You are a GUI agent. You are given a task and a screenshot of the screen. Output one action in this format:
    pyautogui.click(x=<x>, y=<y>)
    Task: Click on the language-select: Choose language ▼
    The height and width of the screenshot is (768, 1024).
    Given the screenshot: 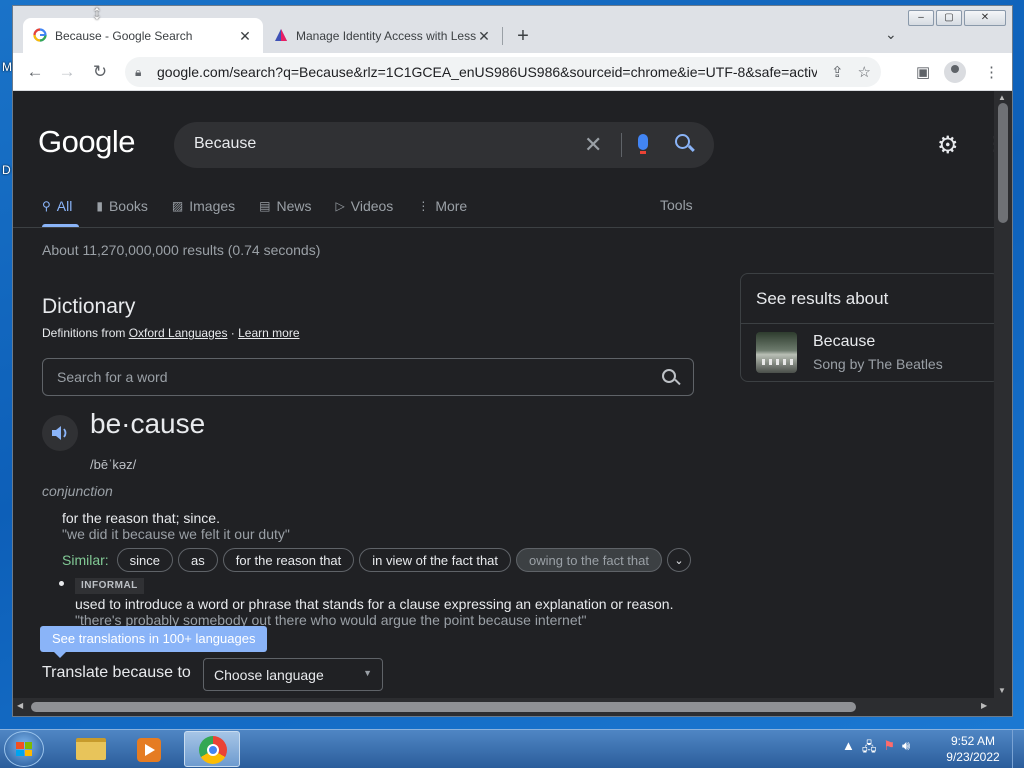 What is the action you would take?
    pyautogui.click(x=293, y=674)
    